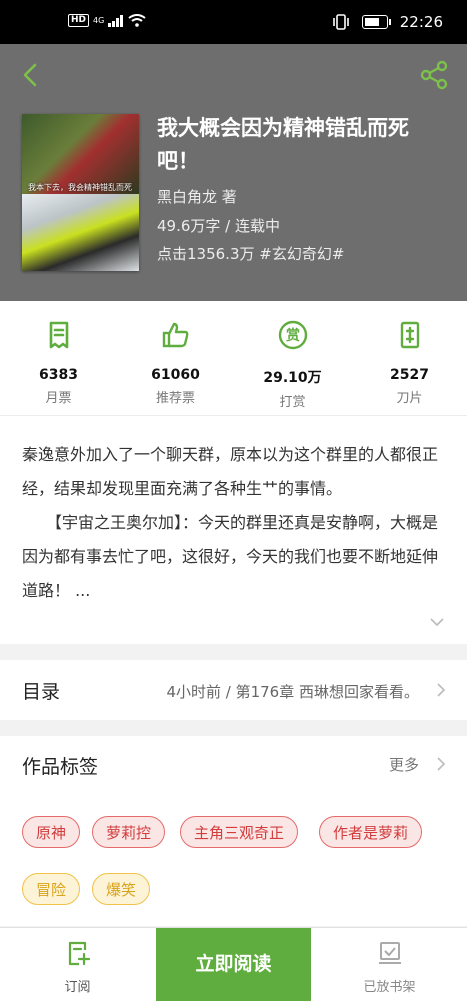  I want to click on status-right: 22:26, so click(387, 22).